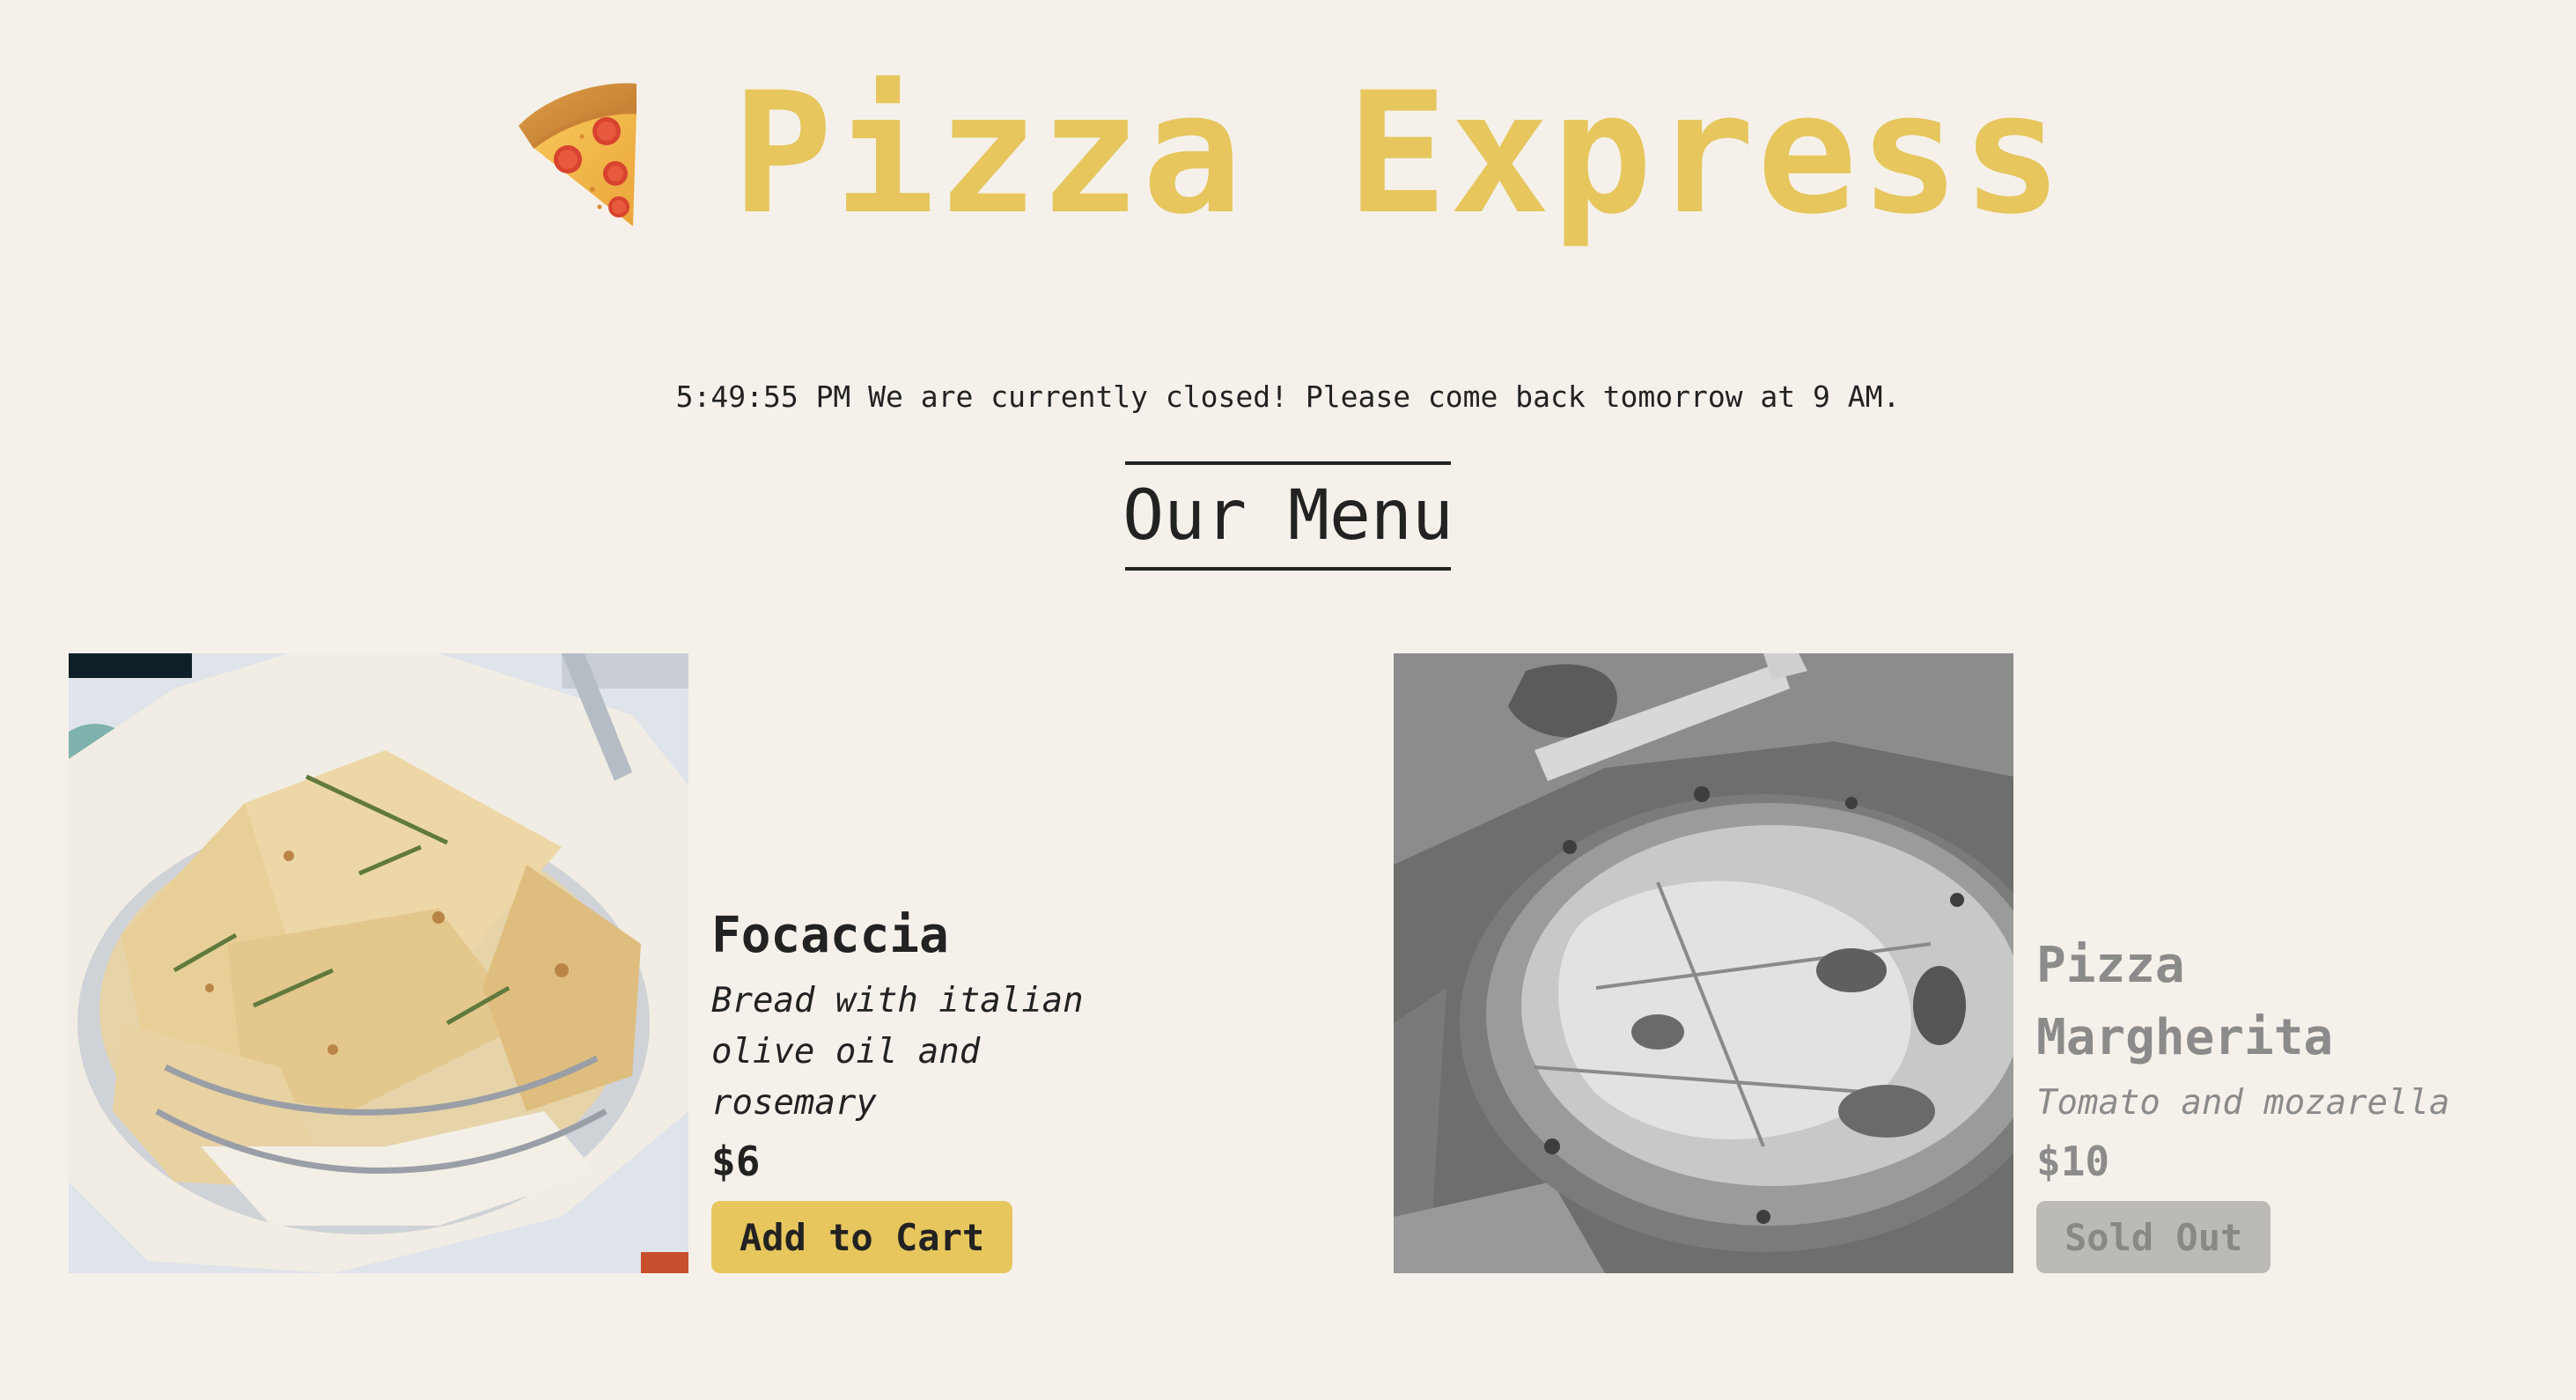 The image size is (2576, 1400). What do you see at coordinates (736, 1161) in the screenshot?
I see `menu-item-price: $6` at bounding box center [736, 1161].